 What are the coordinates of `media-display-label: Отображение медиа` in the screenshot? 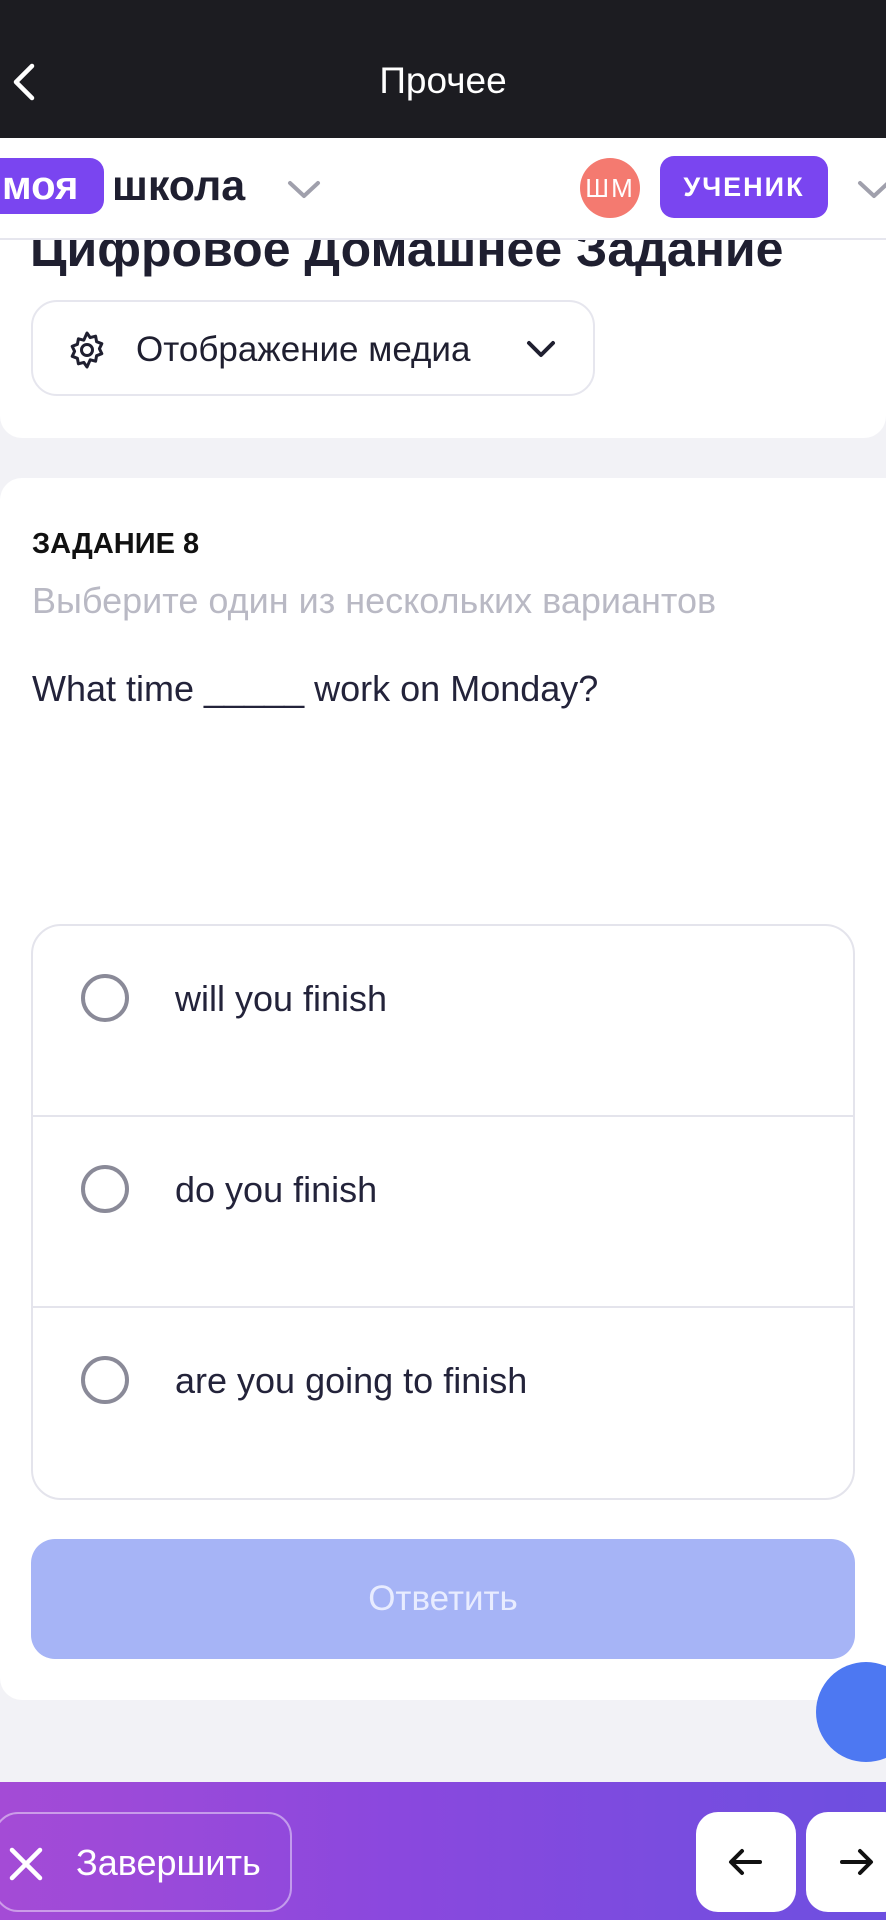 It's located at (303, 349).